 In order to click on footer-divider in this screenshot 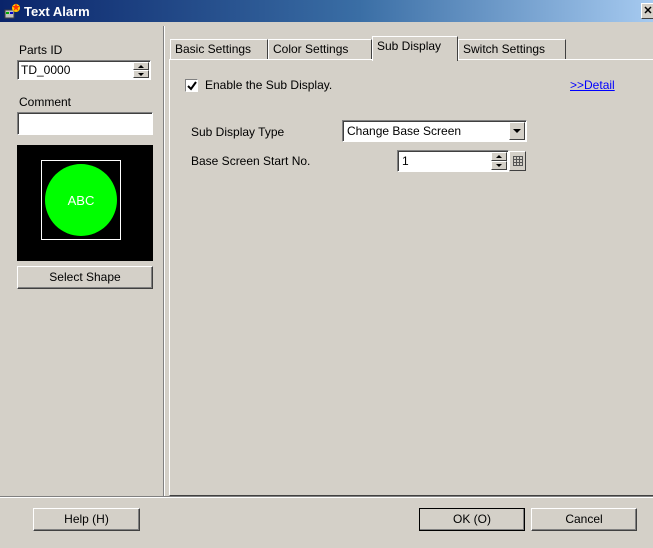, I will do `click(326, 497)`.